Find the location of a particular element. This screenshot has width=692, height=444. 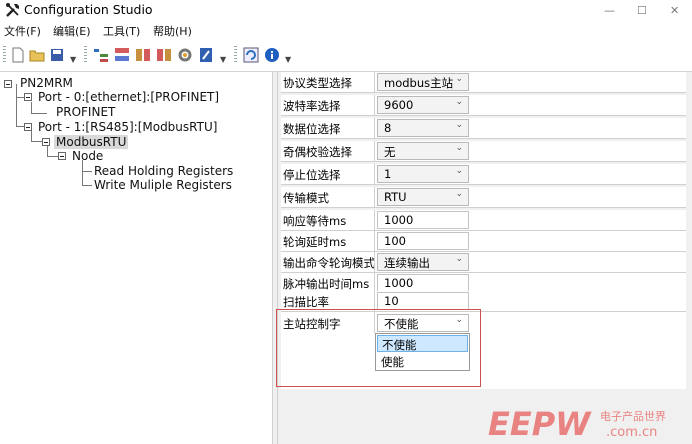

property-name: 脉冲输出时间ms is located at coordinates (326, 284).